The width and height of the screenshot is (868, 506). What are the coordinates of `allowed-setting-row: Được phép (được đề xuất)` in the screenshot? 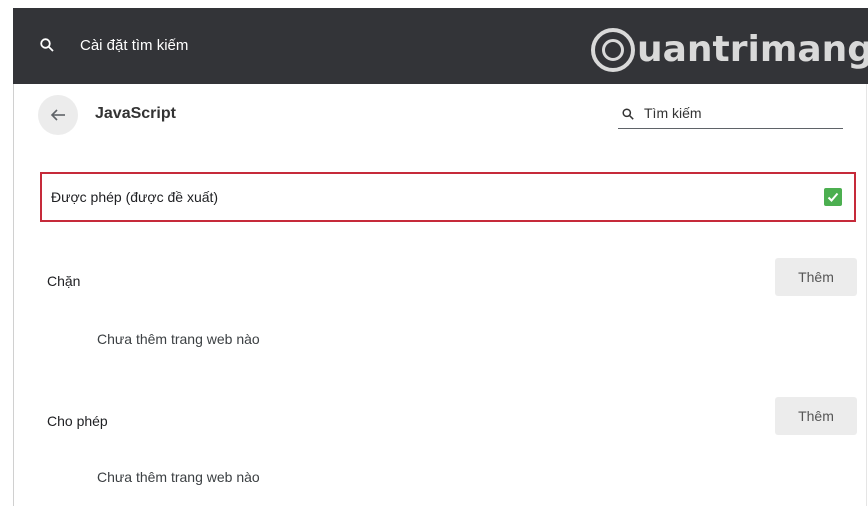 It's located at (448, 197).